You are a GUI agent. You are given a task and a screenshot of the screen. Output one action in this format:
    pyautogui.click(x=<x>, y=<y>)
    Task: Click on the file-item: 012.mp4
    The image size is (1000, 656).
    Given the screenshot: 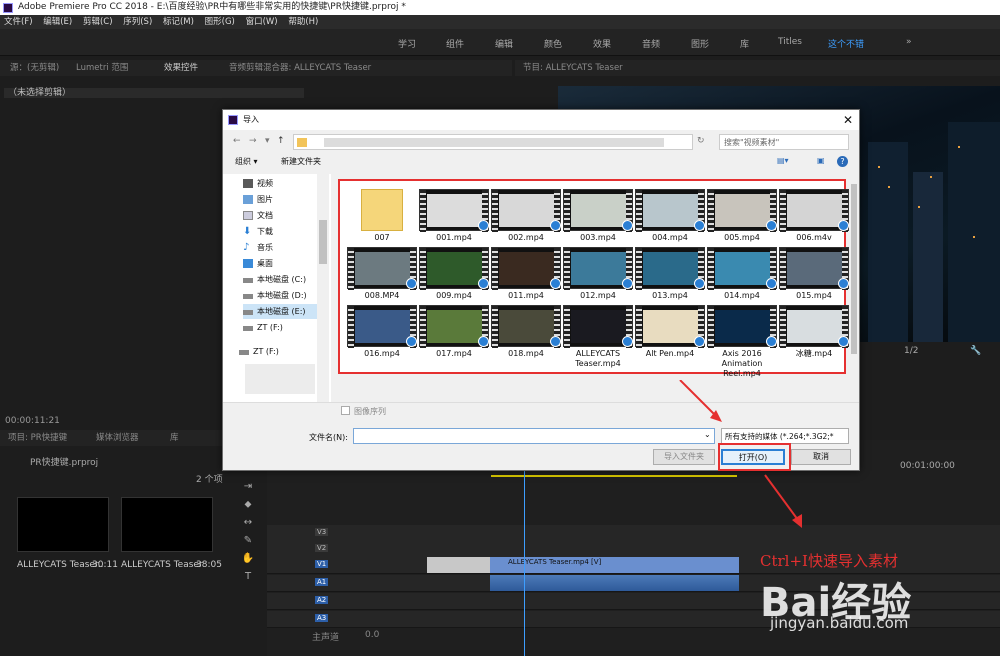 What is the action you would take?
    pyautogui.click(x=598, y=277)
    